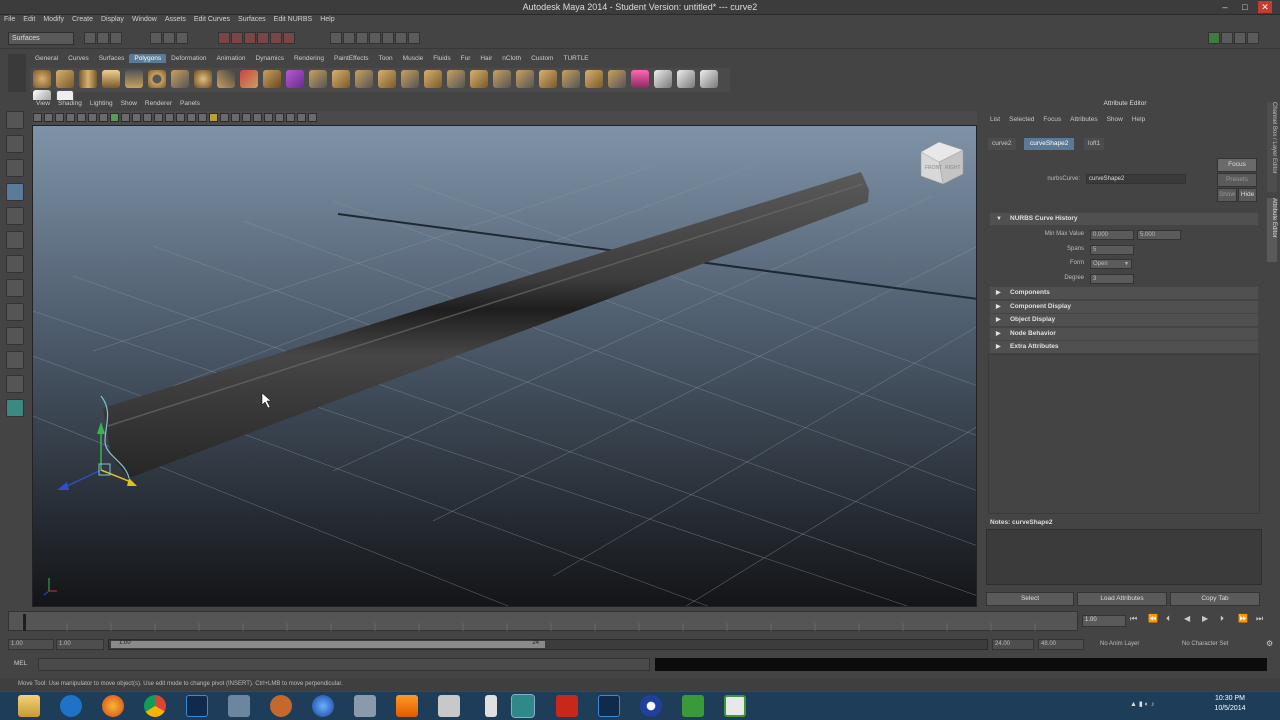 Image resolution: width=1280 pixels, height=720 pixels. Describe the element at coordinates (15, 144) in the screenshot. I see `lasso-tool-icon` at that location.